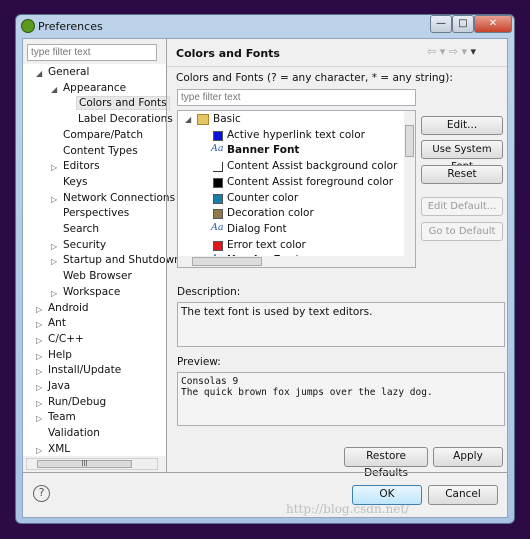  What do you see at coordinates (94, 309) in the screenshot?
I see `sidebar-item: ▷ Android` at bounding box center [94, 309].